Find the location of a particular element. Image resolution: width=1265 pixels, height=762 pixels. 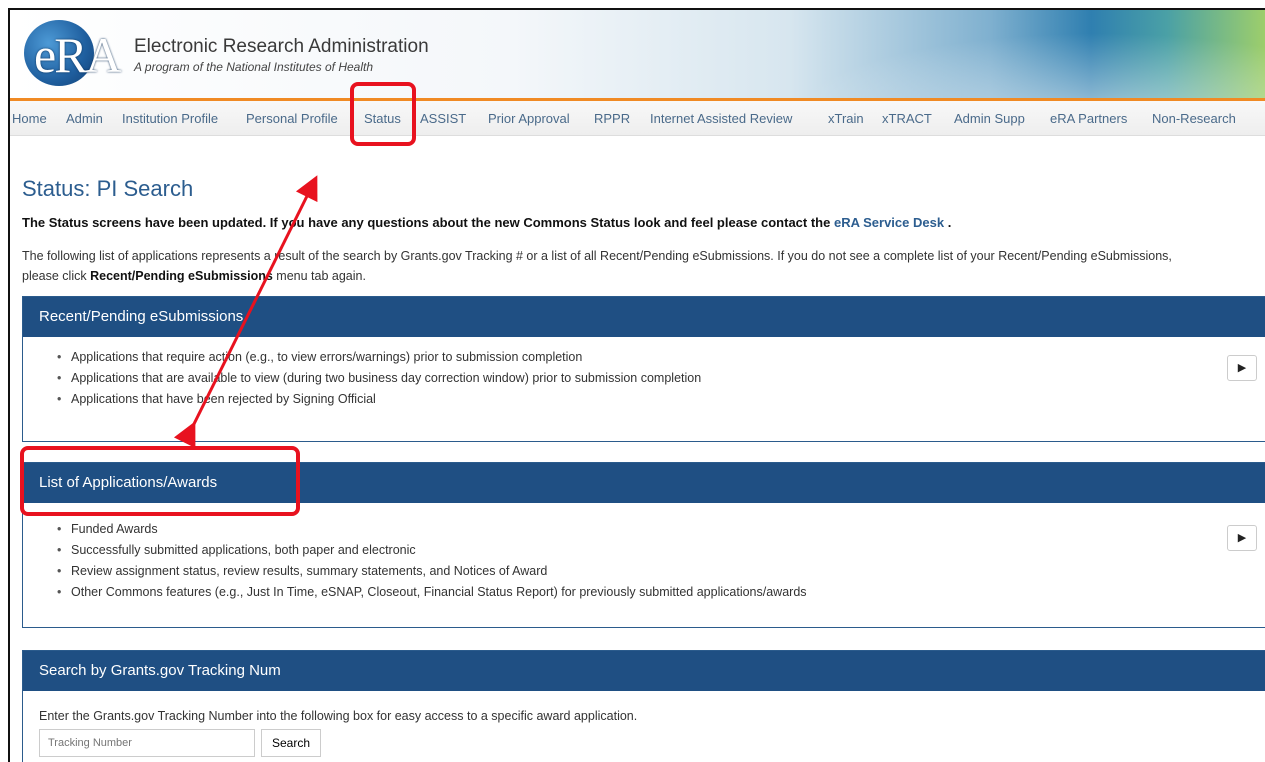

nav-prior-approval: Prior Approval is located at coordinates (529, 118).